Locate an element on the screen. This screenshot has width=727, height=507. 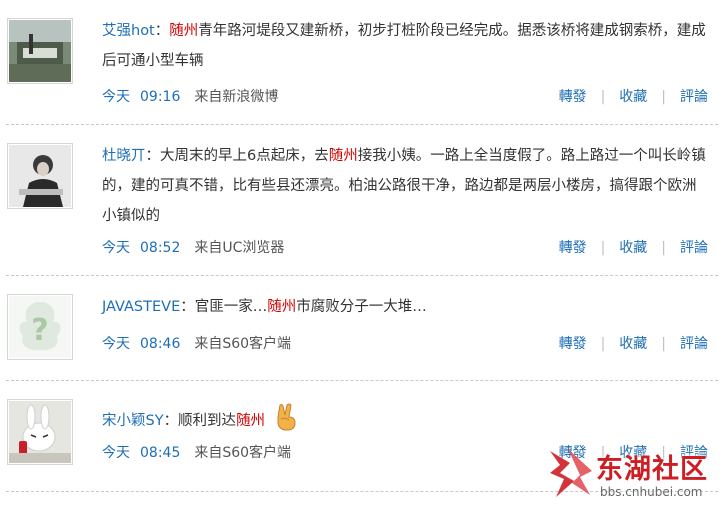
post-author-link: JAVASTEVE is located at coordinates (141, 307).